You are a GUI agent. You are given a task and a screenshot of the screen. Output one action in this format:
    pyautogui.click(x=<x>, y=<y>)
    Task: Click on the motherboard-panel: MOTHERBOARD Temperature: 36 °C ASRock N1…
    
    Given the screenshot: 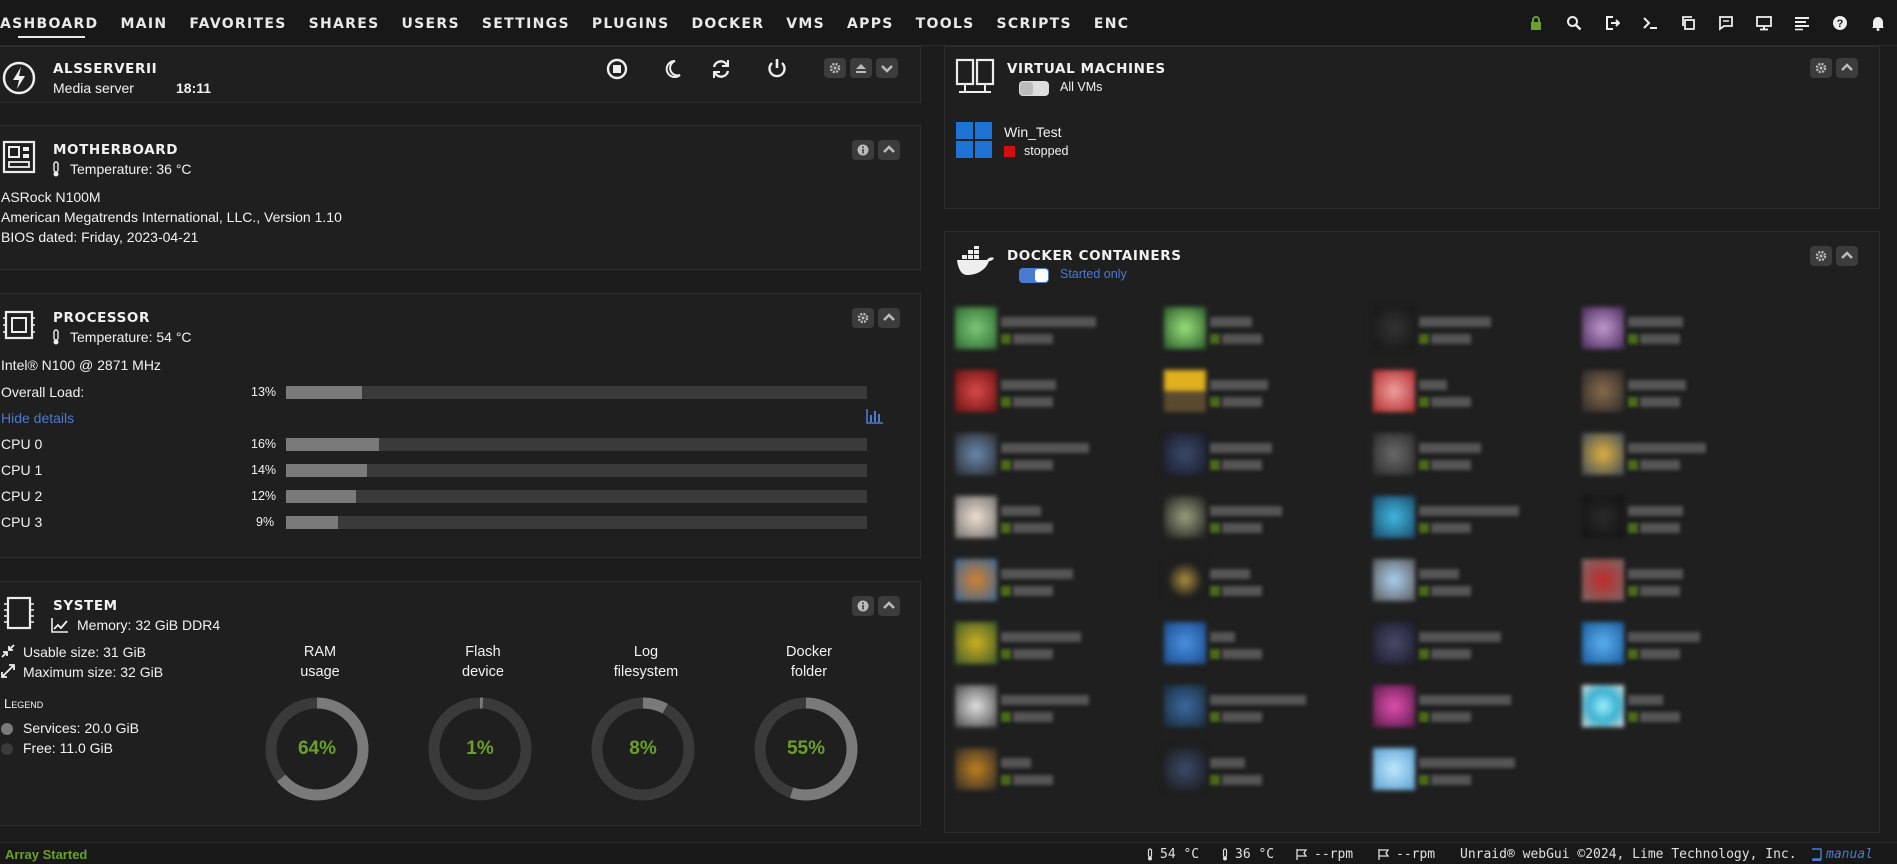 What is the action you would take?
    pyautogui.click(x=460, y=197)
    